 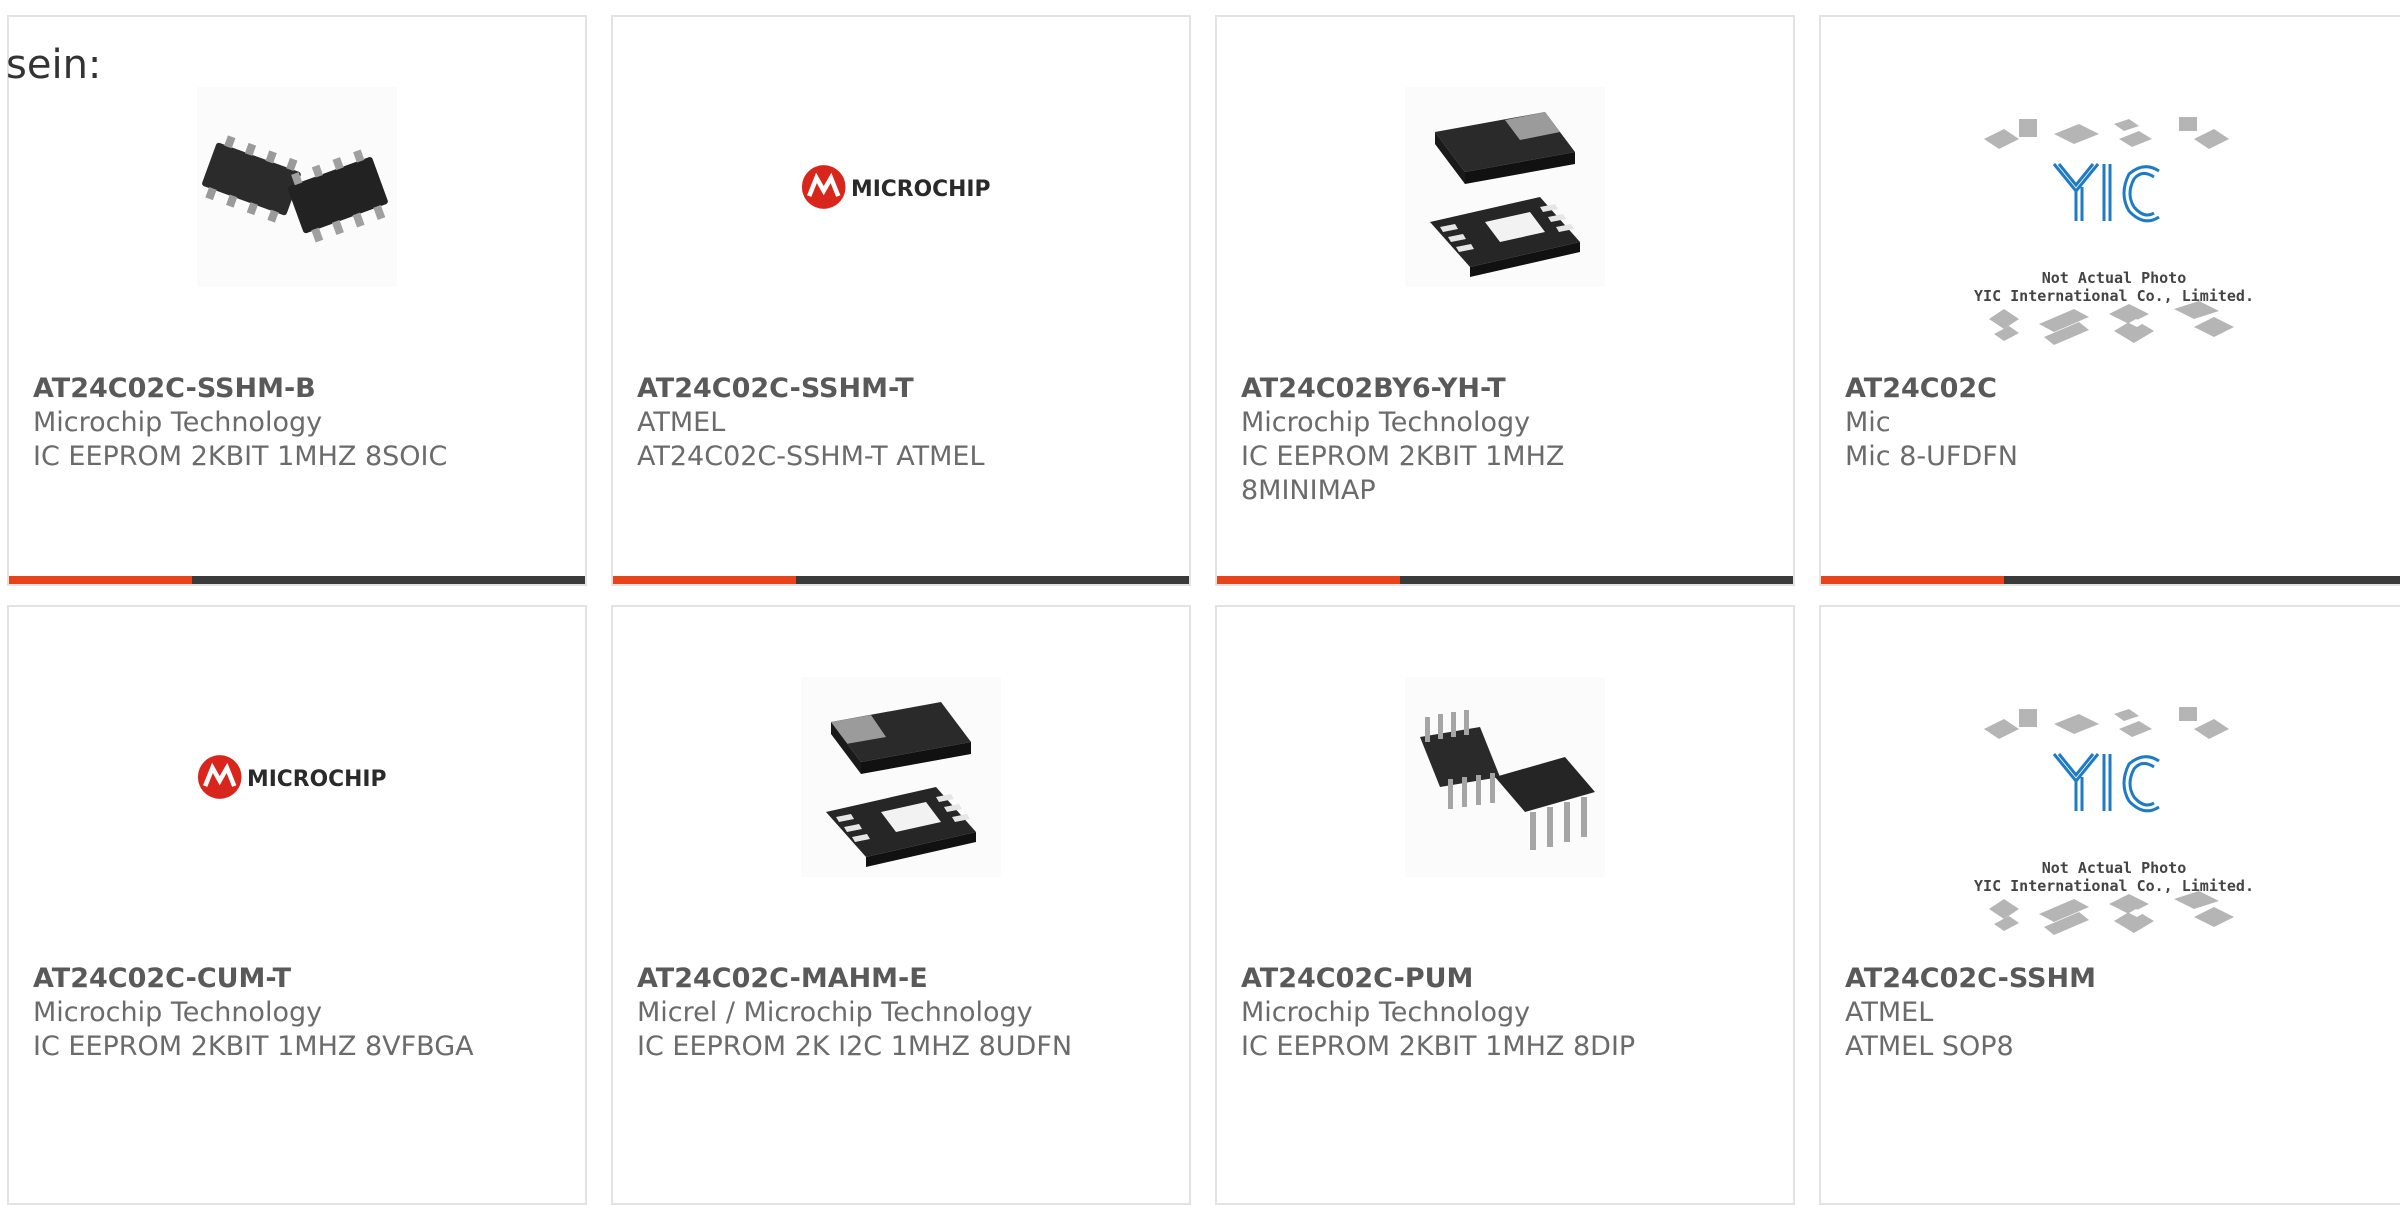 What do you see at coordinates (1868, 422) in the screenshot?
I see `manufacturer: Mic` at bounding box center [1868, 422].